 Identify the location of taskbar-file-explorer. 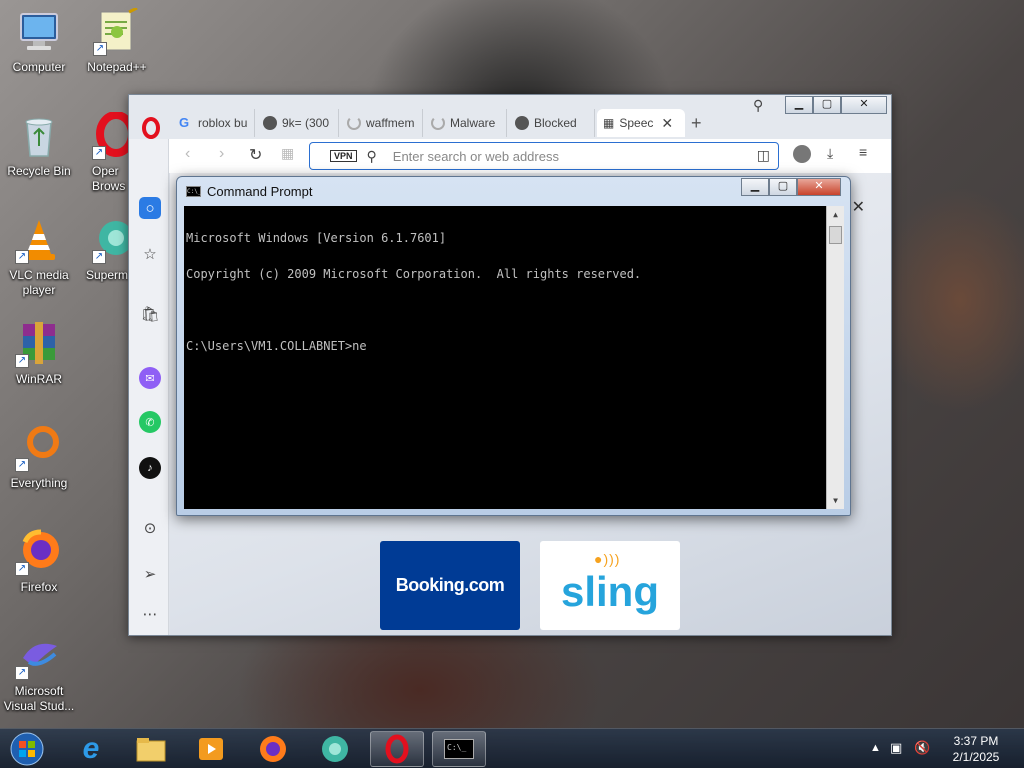
(151, 749).